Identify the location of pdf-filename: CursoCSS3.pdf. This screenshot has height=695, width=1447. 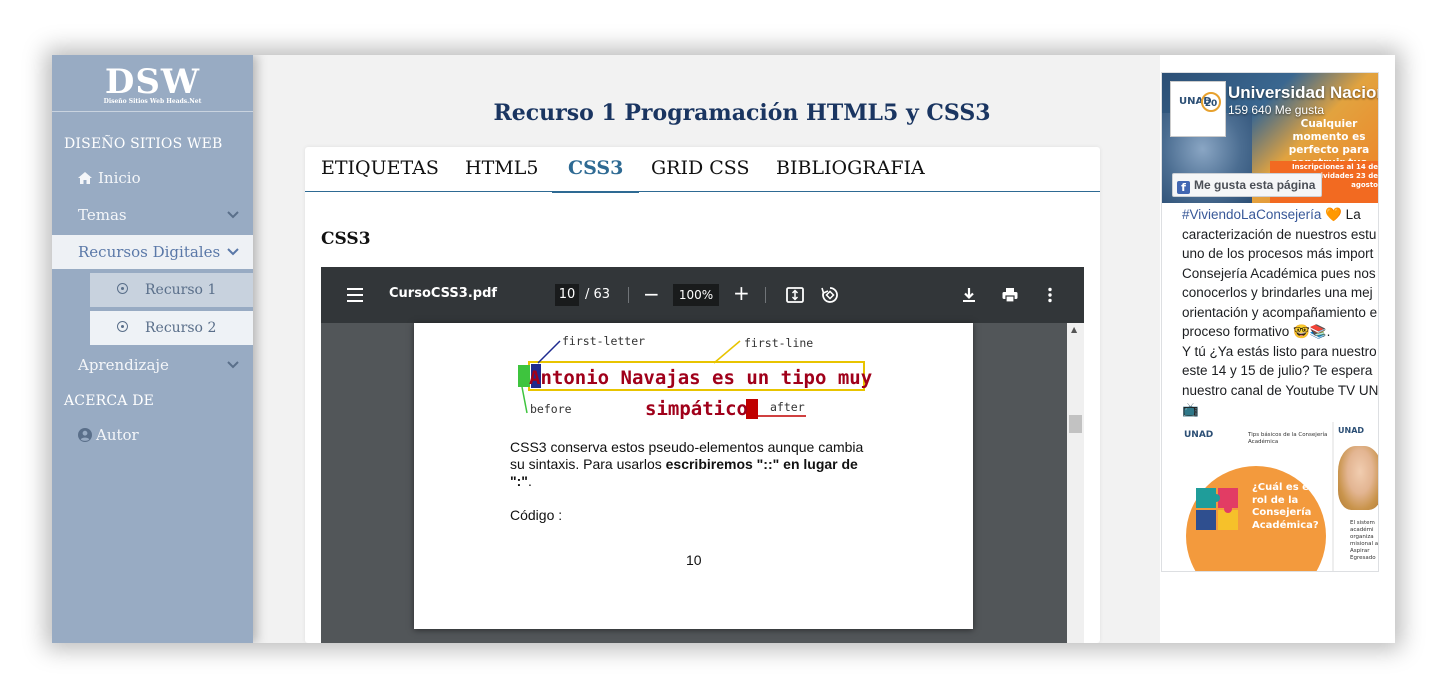
(443, 293).